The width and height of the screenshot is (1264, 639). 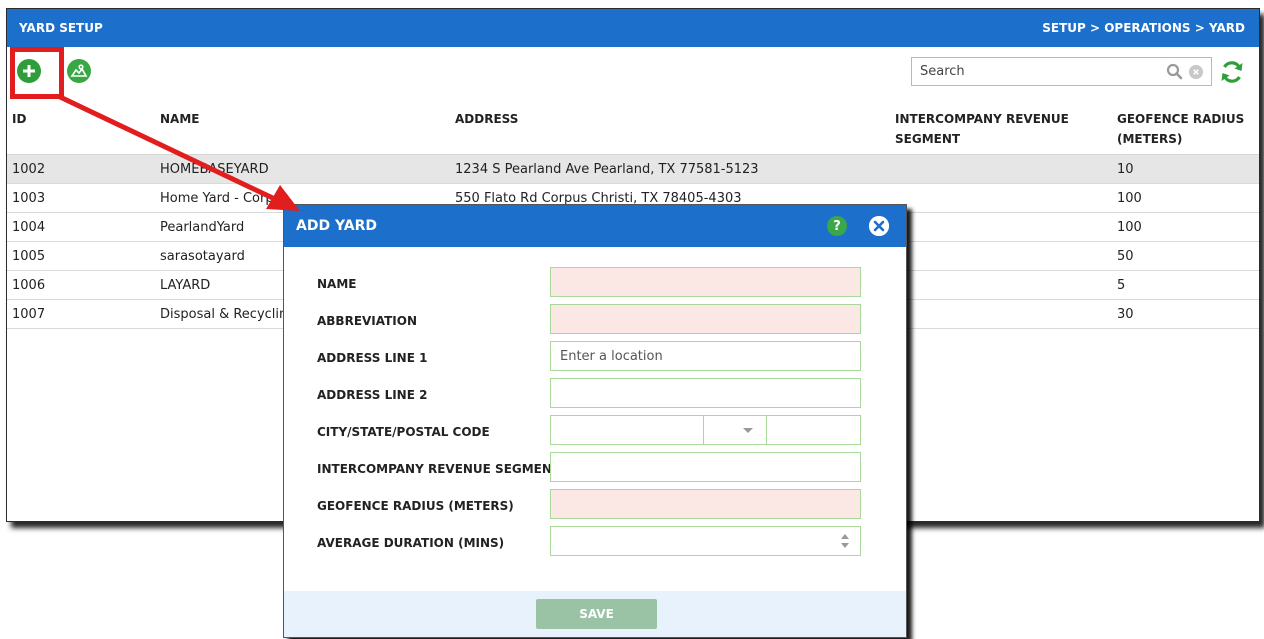 What do you see at coordinates (928, 139) in the screenshot?
I see `col-segment-line2: SEGMENT` at bounding box center [928, 139].